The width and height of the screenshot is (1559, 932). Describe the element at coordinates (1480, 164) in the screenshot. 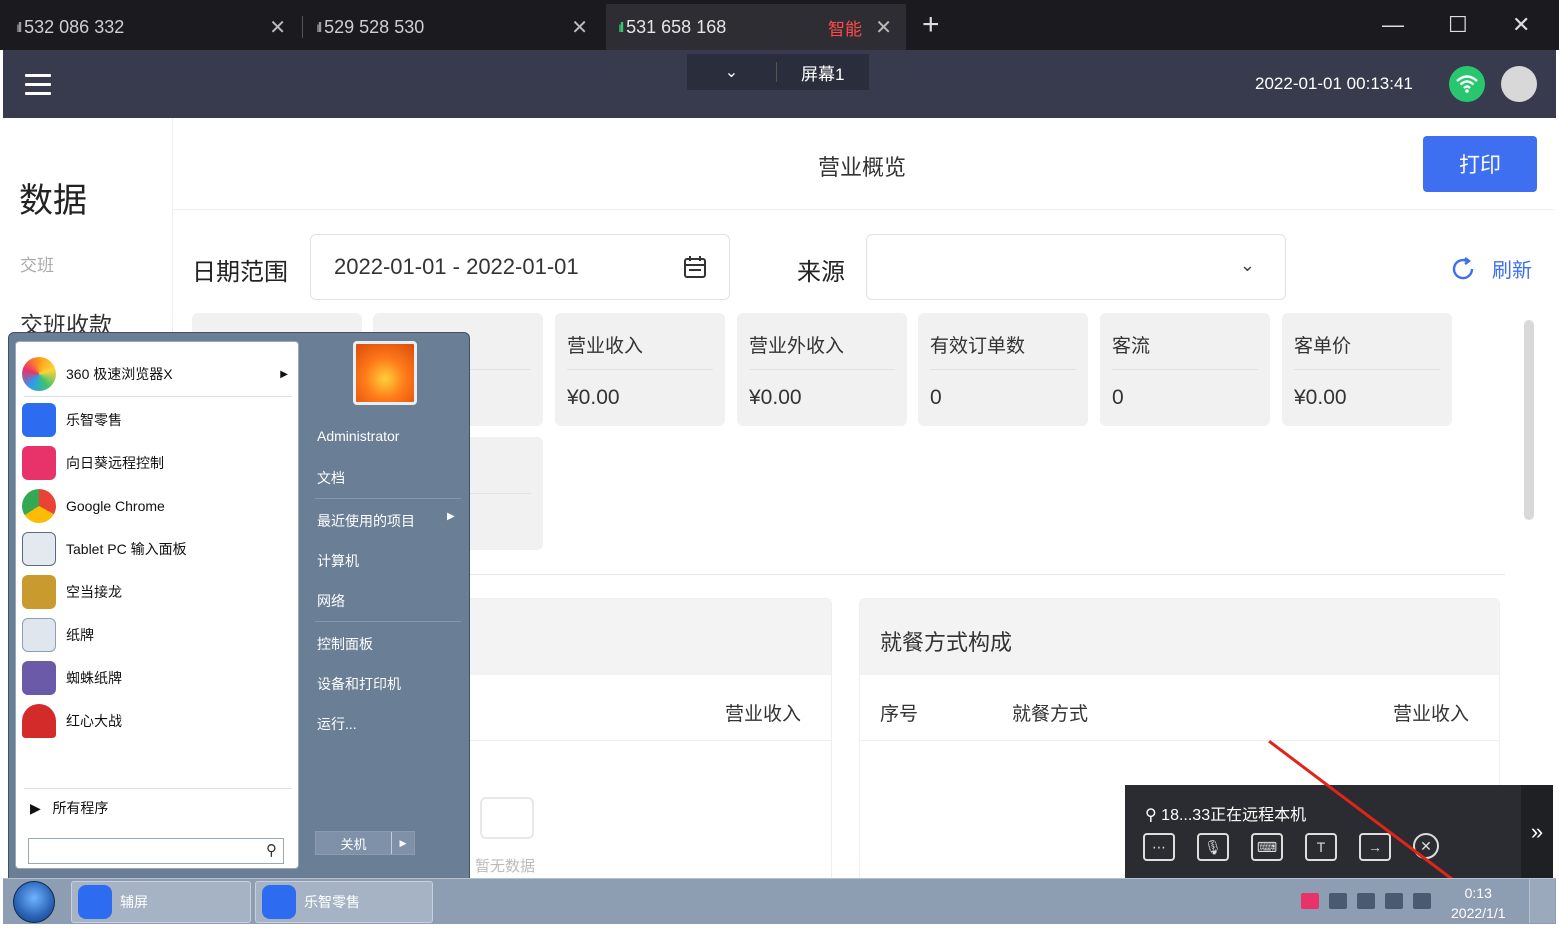

I see `print-button: 打印` at that location.